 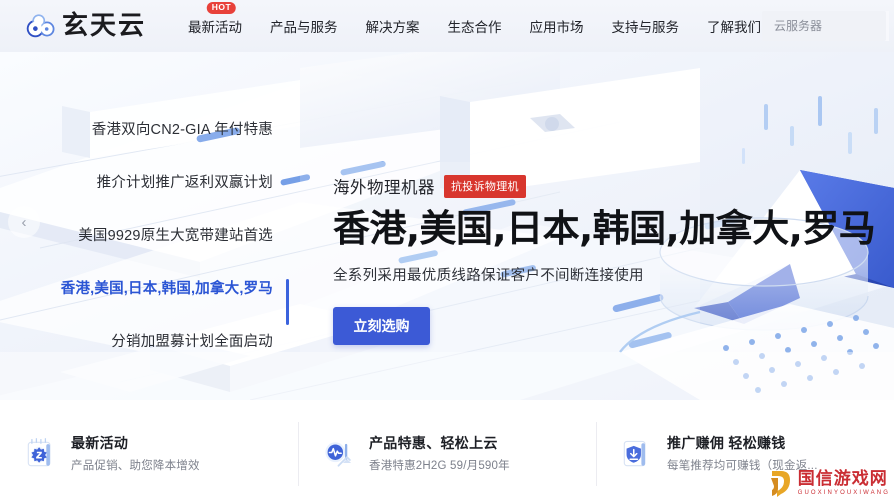 I want to click on watermark-main: 国信游戏网, so click(x=842, y=478).